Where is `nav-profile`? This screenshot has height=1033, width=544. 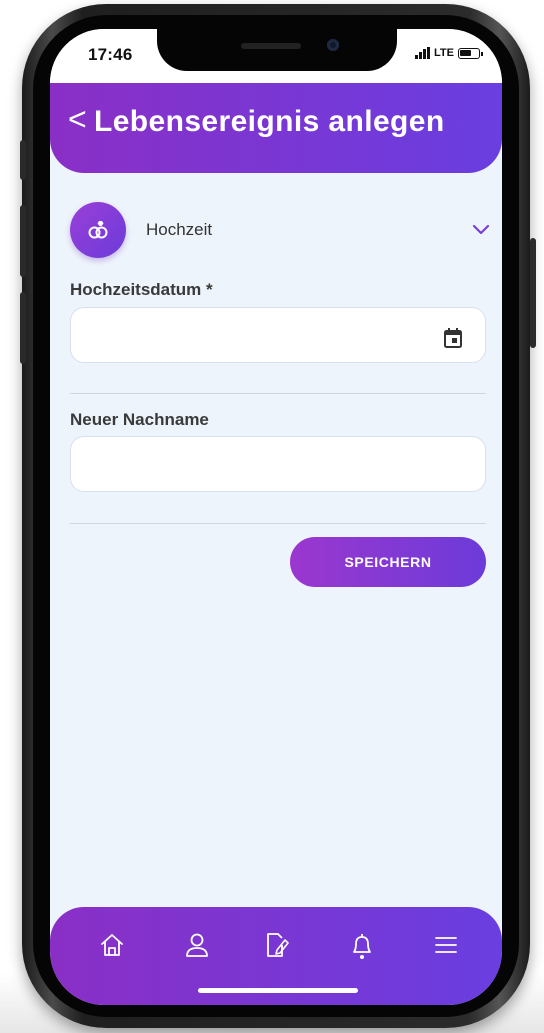
nav-profile is located at coordinates (197, 945).